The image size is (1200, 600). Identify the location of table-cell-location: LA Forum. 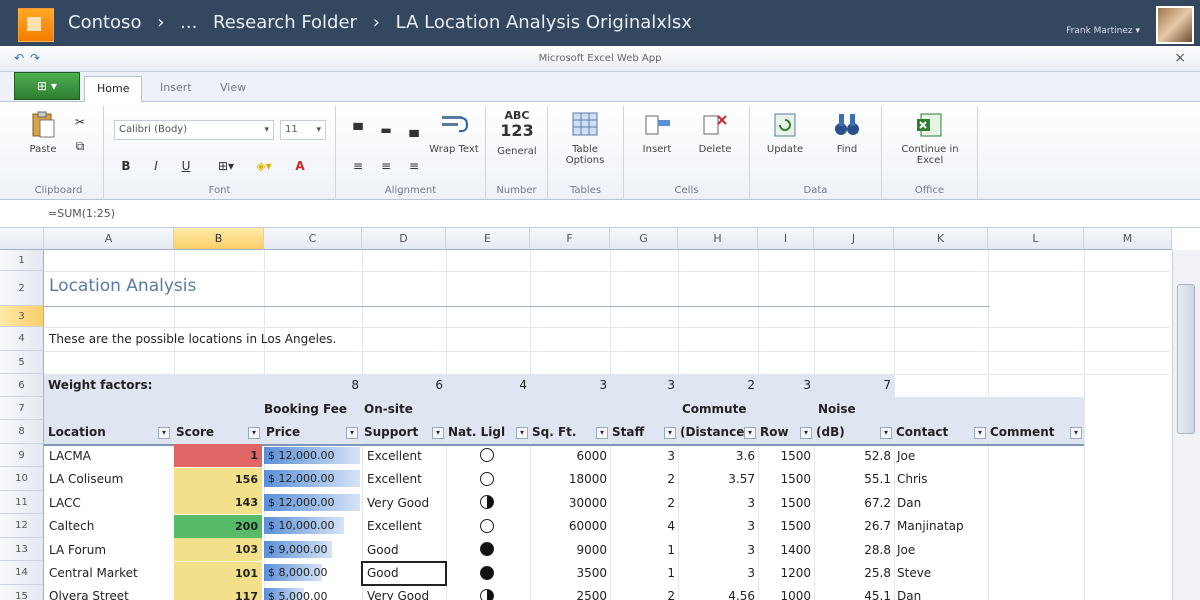
(77, 550).